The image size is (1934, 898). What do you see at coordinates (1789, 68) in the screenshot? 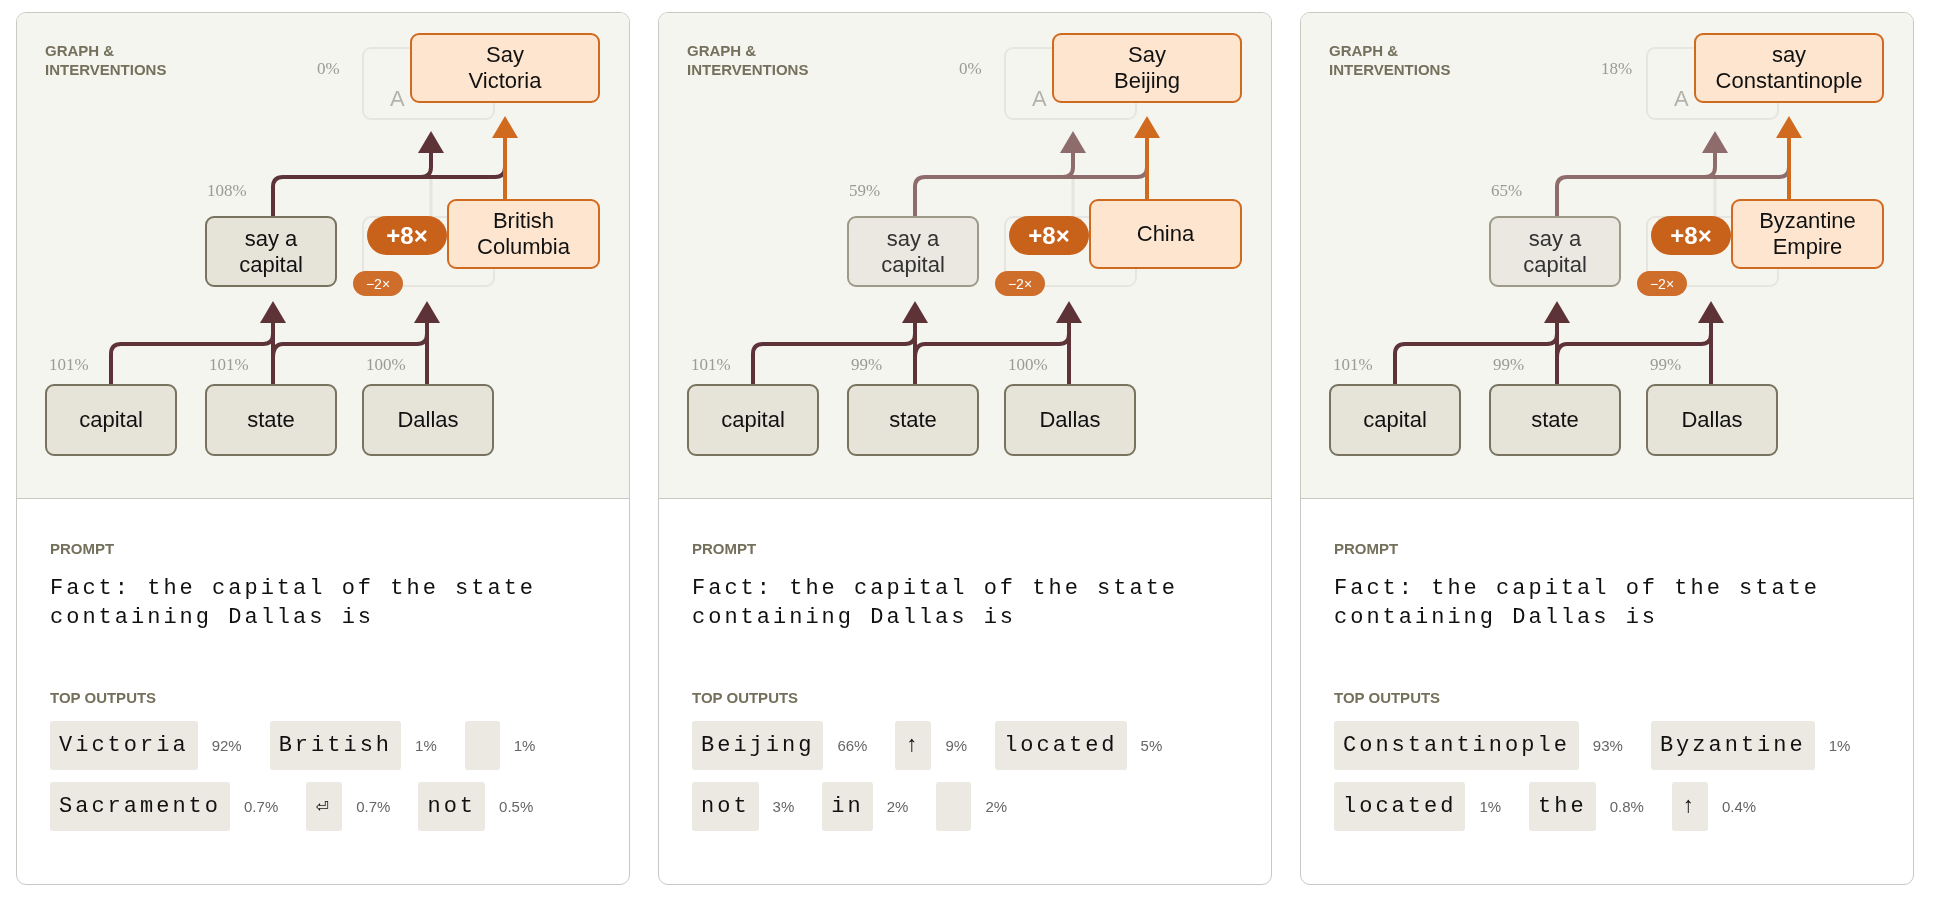
I see `output-node: say Constantinople` at bounding box center [1789, 68].